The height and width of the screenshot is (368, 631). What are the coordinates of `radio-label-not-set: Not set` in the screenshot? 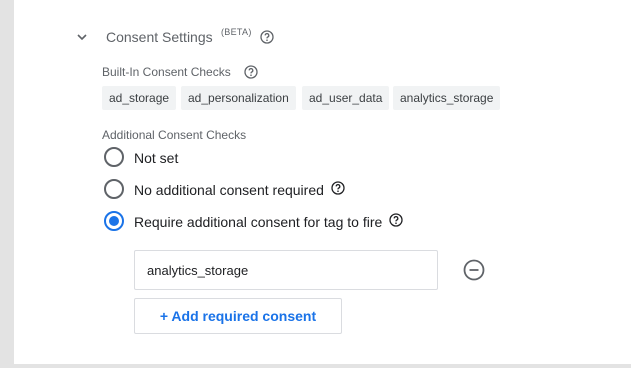 It's located at (156, 158).